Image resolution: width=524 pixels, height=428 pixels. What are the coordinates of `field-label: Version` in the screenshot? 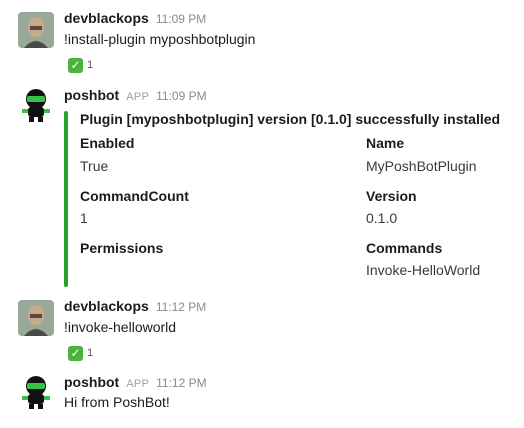 It's located at (391, 196).